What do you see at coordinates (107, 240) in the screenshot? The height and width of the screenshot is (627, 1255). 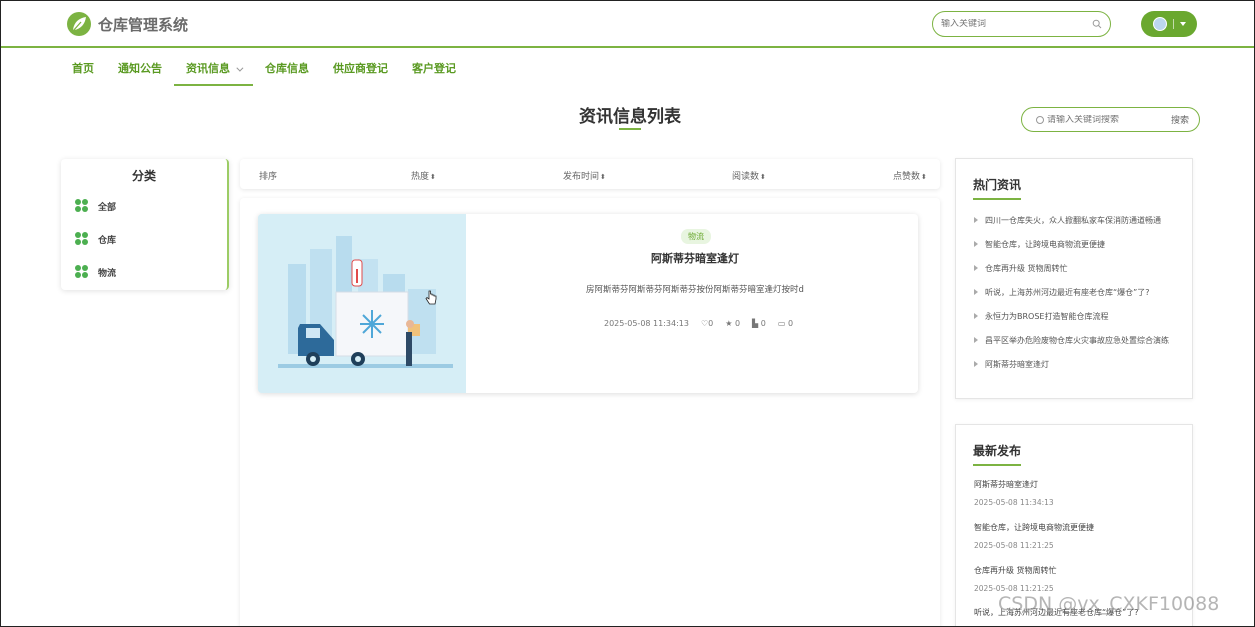 I see `category-item-label: 仓库` at bounding box center [107, 240].